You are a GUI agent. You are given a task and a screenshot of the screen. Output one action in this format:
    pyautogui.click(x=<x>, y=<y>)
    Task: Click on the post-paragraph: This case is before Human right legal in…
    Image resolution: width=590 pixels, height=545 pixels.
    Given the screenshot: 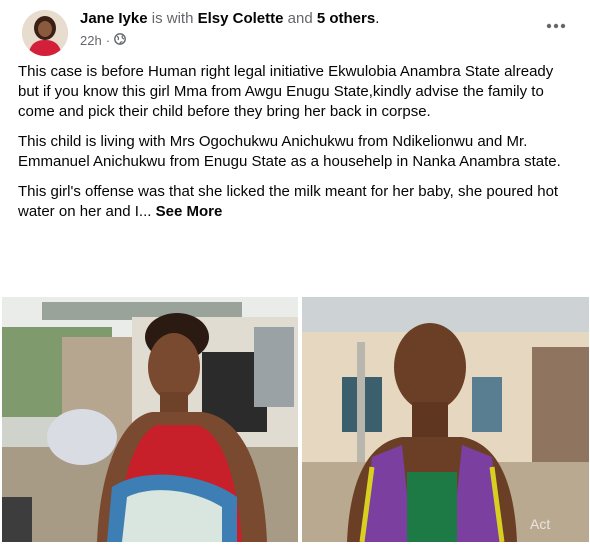 What is the action you would take?
    pyautogui.click(x=286, y=91)
    